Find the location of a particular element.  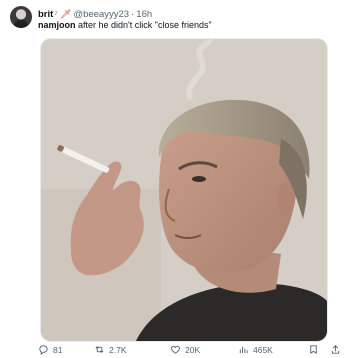

tweet-time: 16h is located at coordinates (144, 14).